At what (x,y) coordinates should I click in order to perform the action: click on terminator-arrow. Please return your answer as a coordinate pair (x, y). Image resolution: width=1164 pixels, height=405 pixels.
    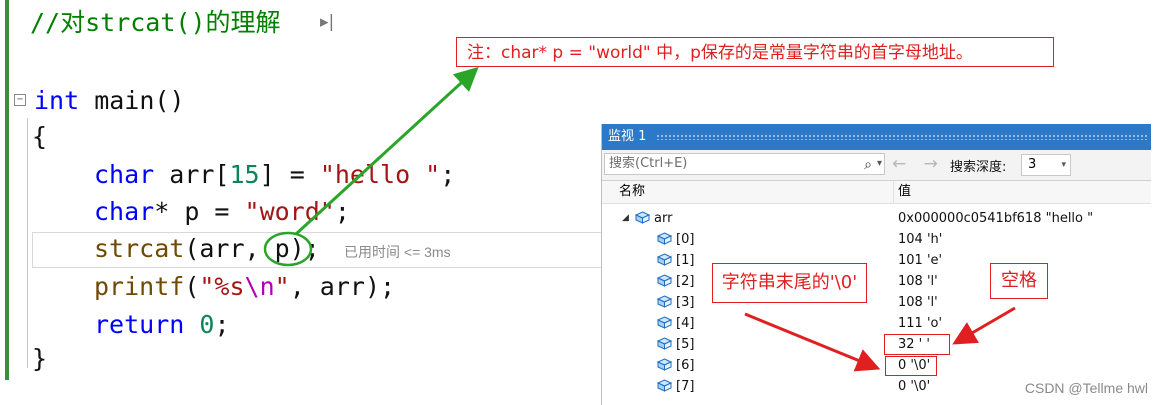
    Looking at the image, I should click on (812, 342).